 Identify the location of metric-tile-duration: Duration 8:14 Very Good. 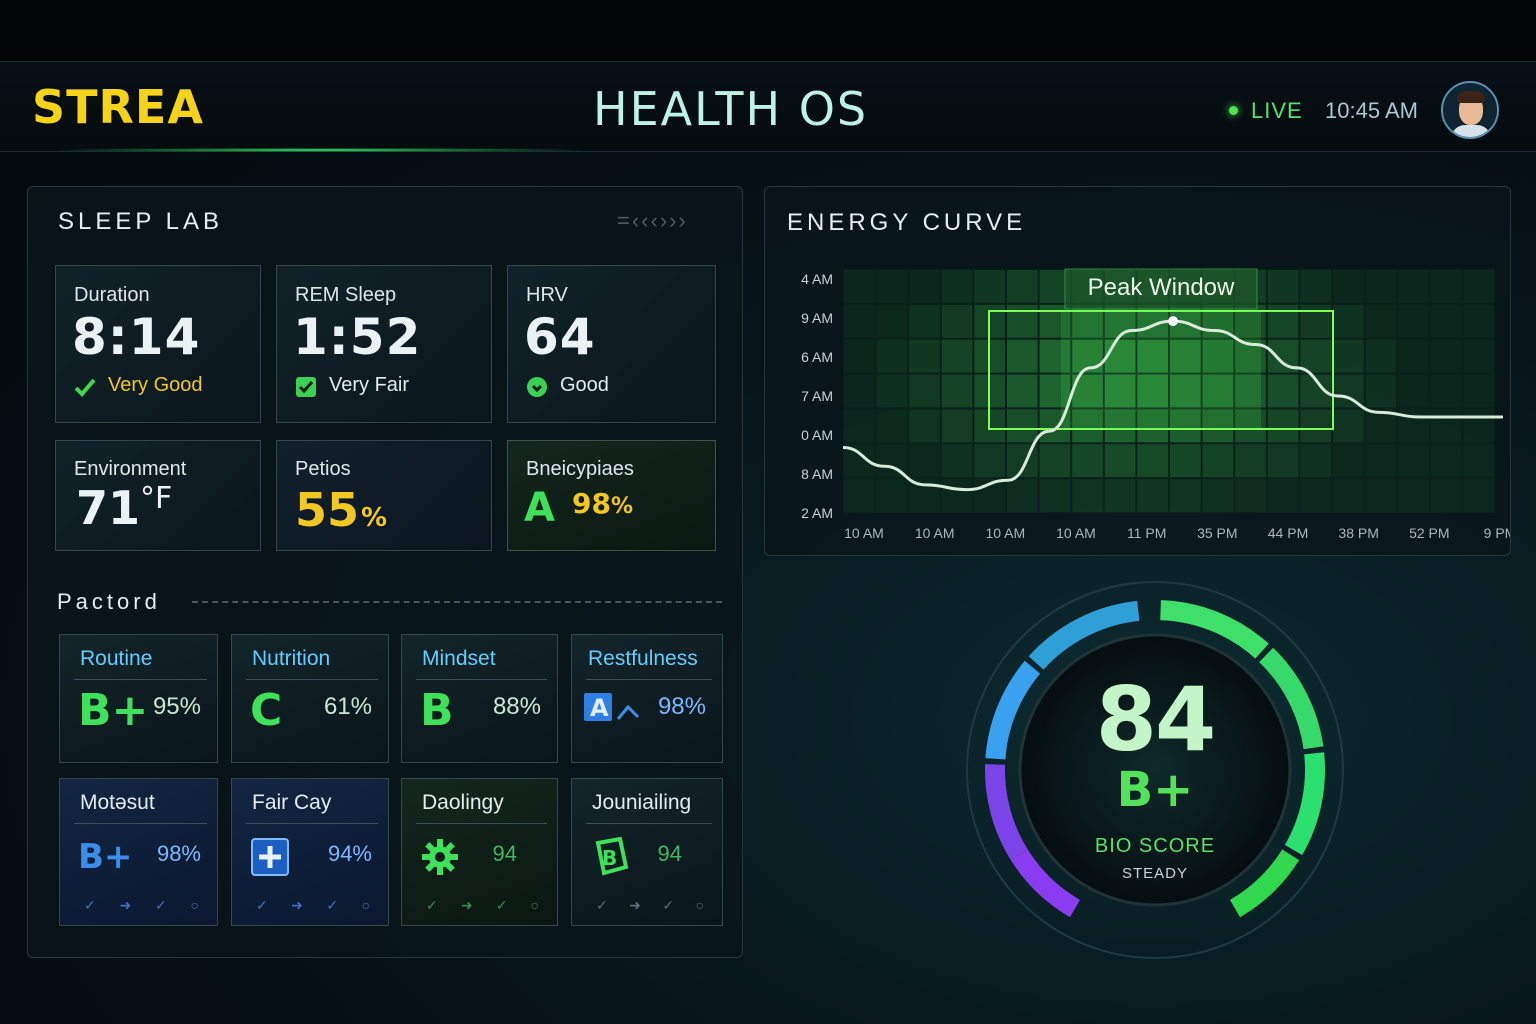
(158, 344).